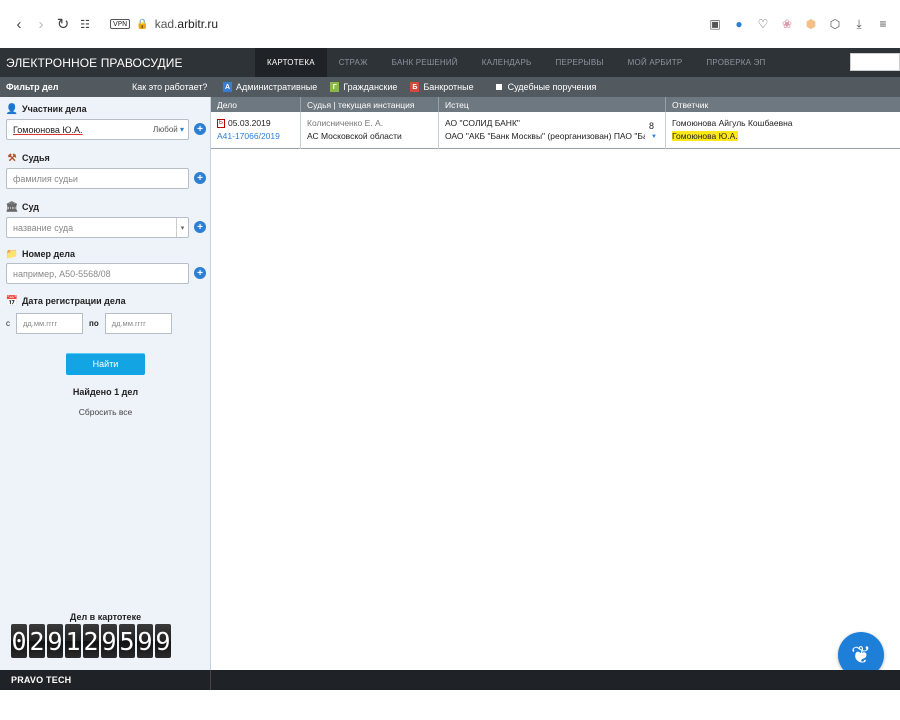 The image size is (900, 720). I want to click on download-icon: ⤓, so click(859, 24).